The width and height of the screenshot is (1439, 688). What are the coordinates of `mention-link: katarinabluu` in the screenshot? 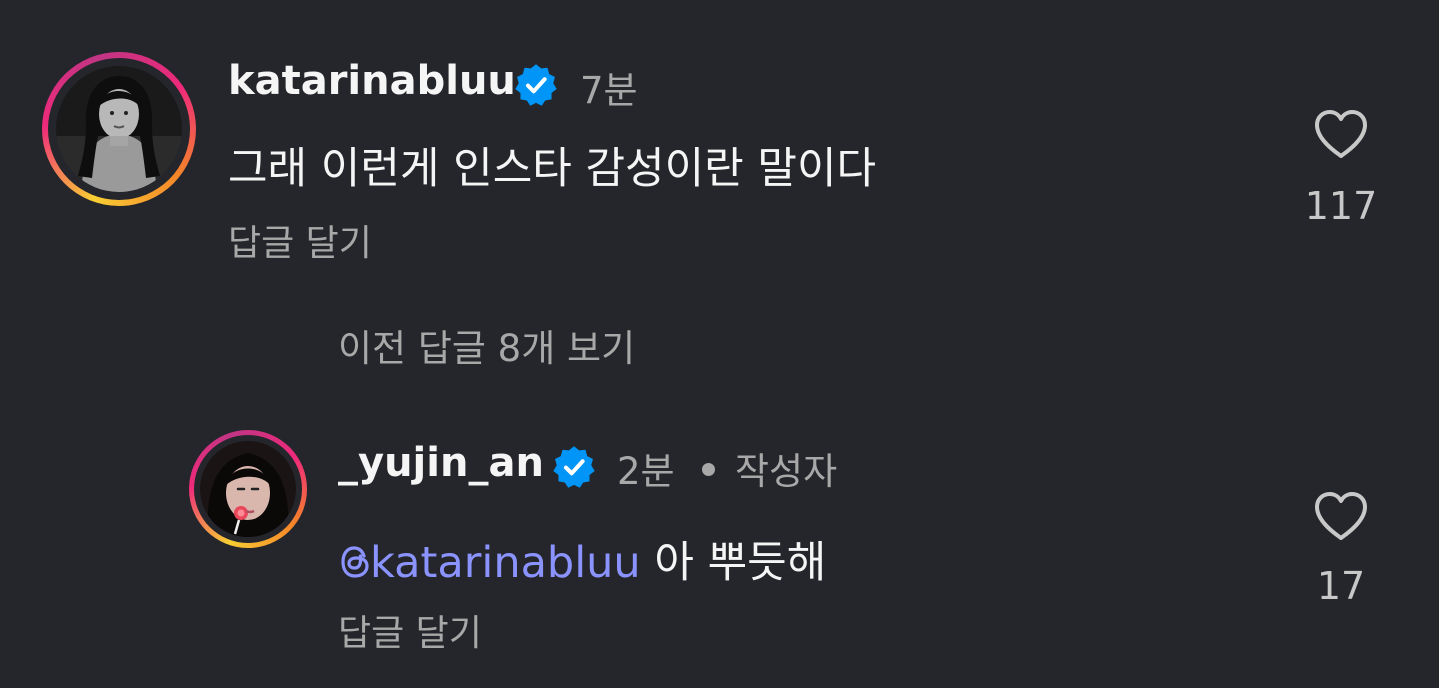 It's located at (496, 563).